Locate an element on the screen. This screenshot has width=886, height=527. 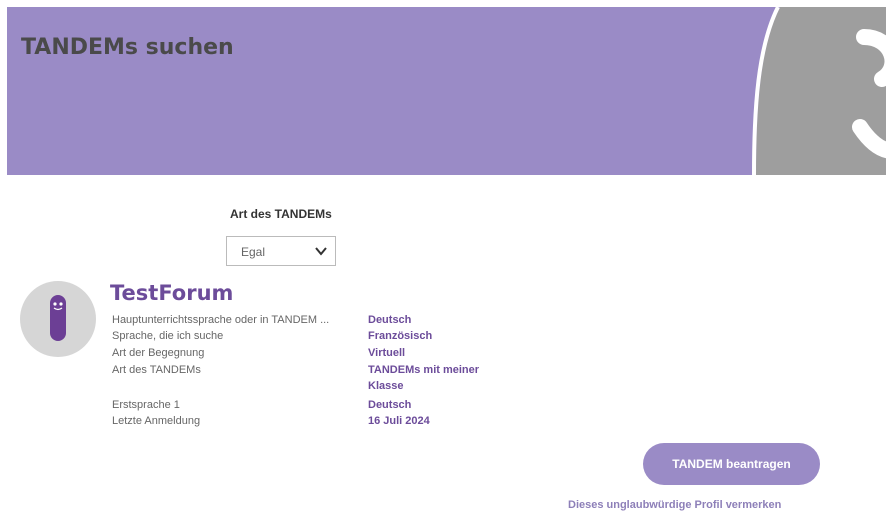
value-main-language: Deutsch is located at coordinates (390, 320).